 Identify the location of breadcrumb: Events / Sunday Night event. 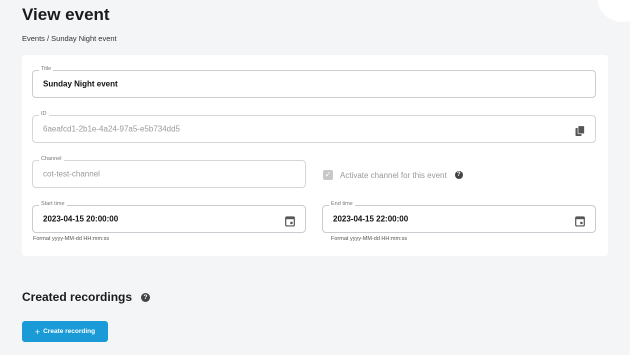
(69, 38).